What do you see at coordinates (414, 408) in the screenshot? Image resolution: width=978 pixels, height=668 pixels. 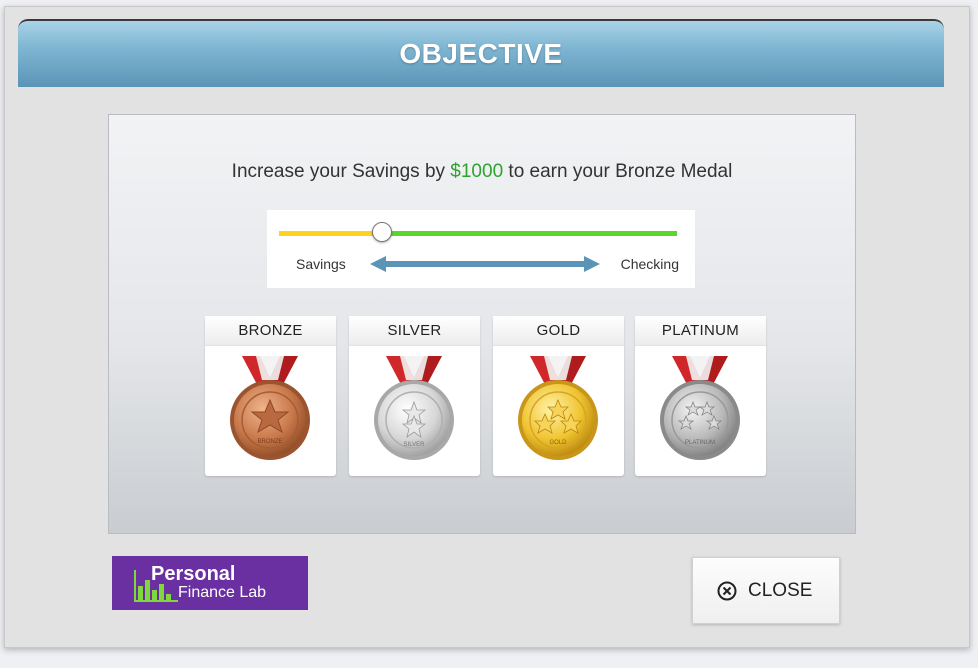 I see `silver-medal-icon: SILVER` at bounding box center [414, 408].